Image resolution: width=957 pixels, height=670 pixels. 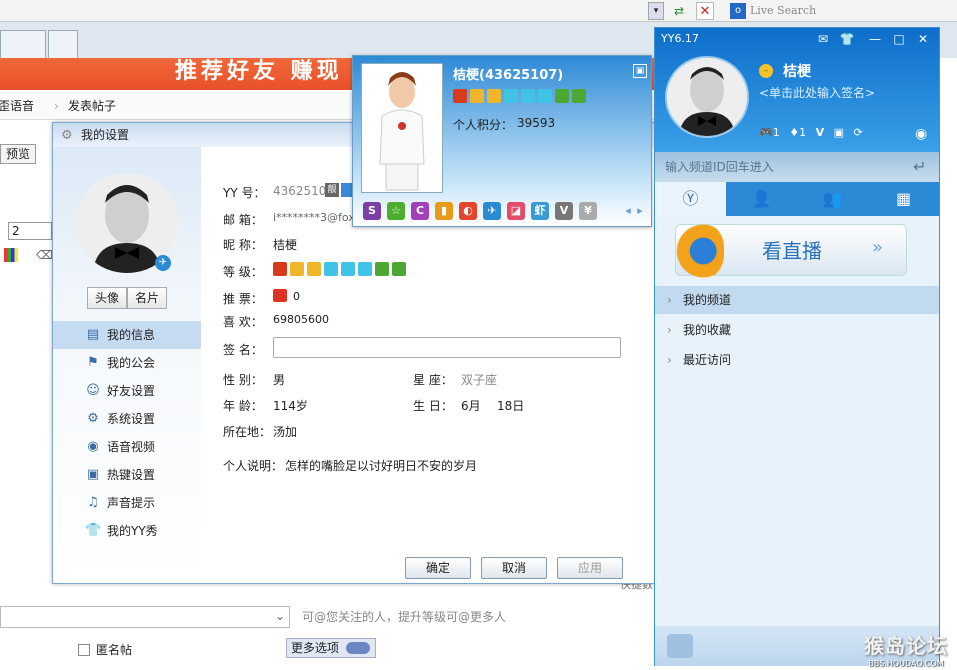 I want to click on cancel-button: 取消, so click(x=514, y=568).